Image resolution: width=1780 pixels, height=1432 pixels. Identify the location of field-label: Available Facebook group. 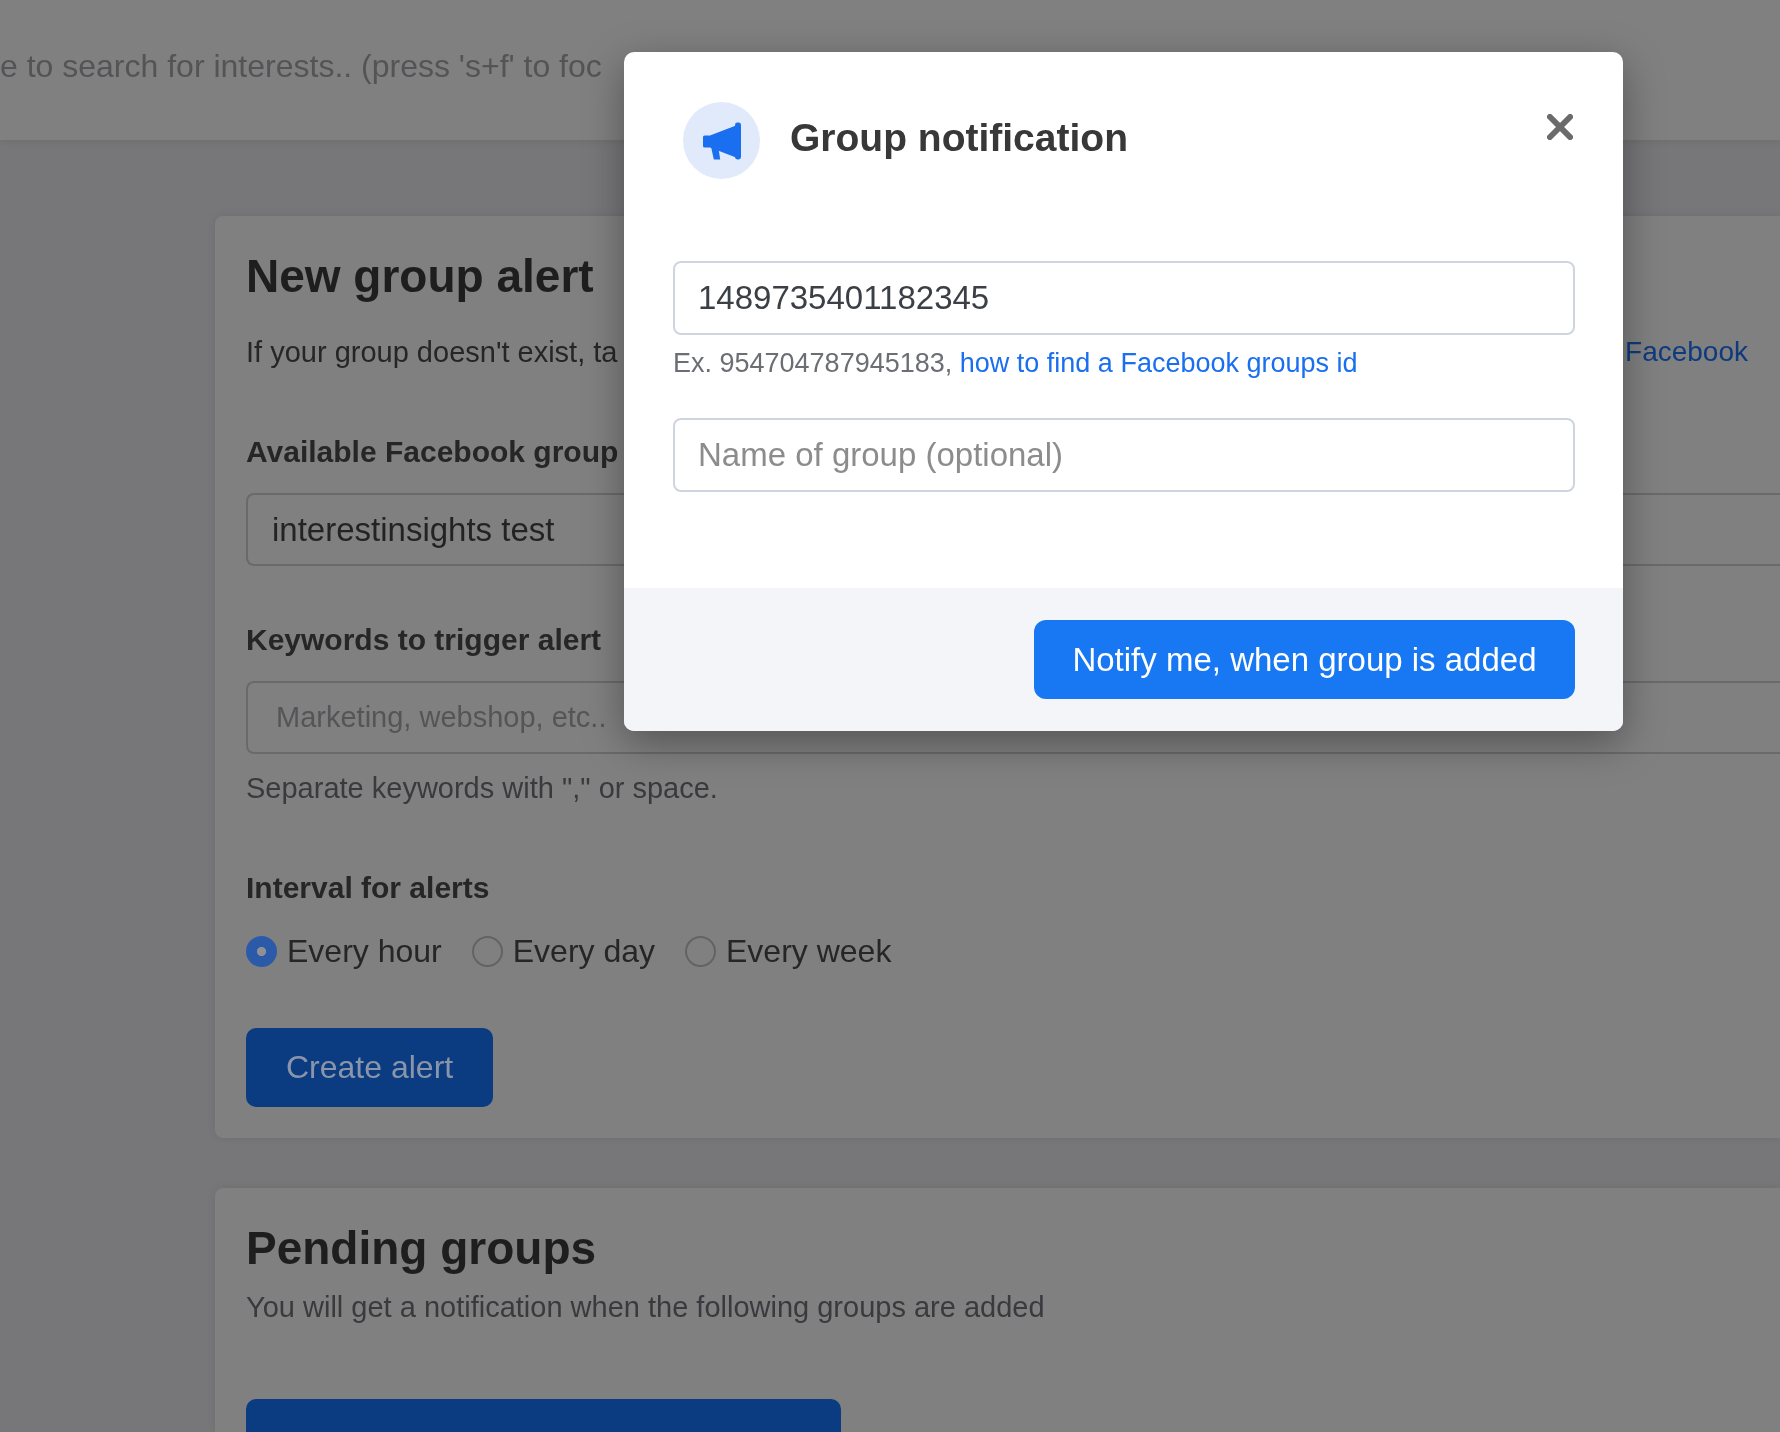
(432, 452).